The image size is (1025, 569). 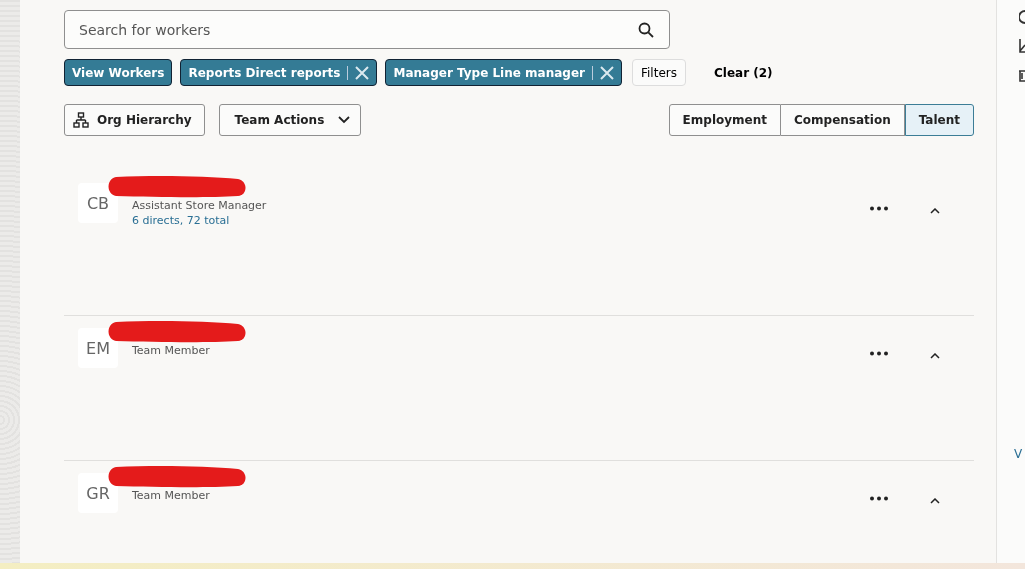 What do you see at coordinates (367, 29) in the screenshot?
I see `search-field: Search for workers` at bounding box center [367, 29].